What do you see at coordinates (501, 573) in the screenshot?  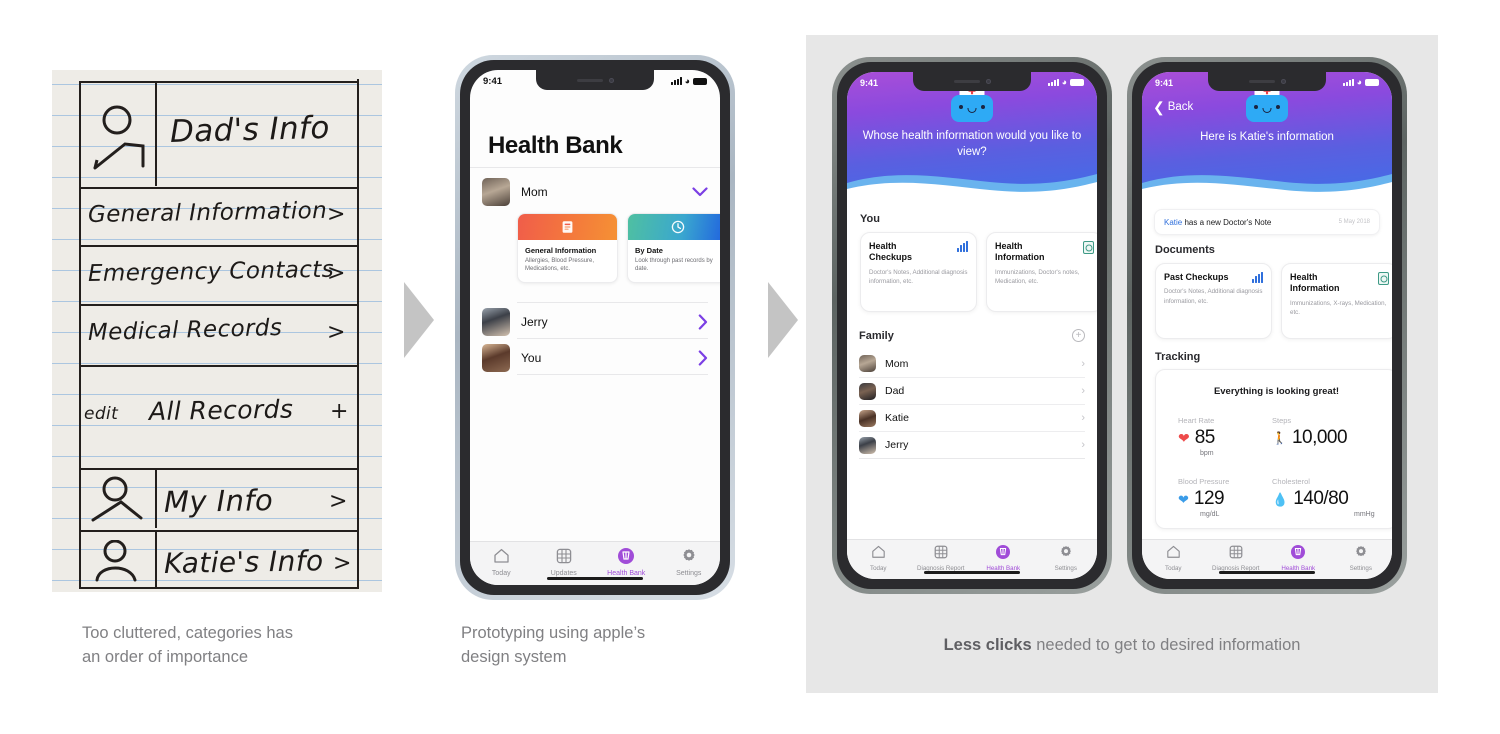 I see `tab-label: Today` at bounding box center [501, 573].